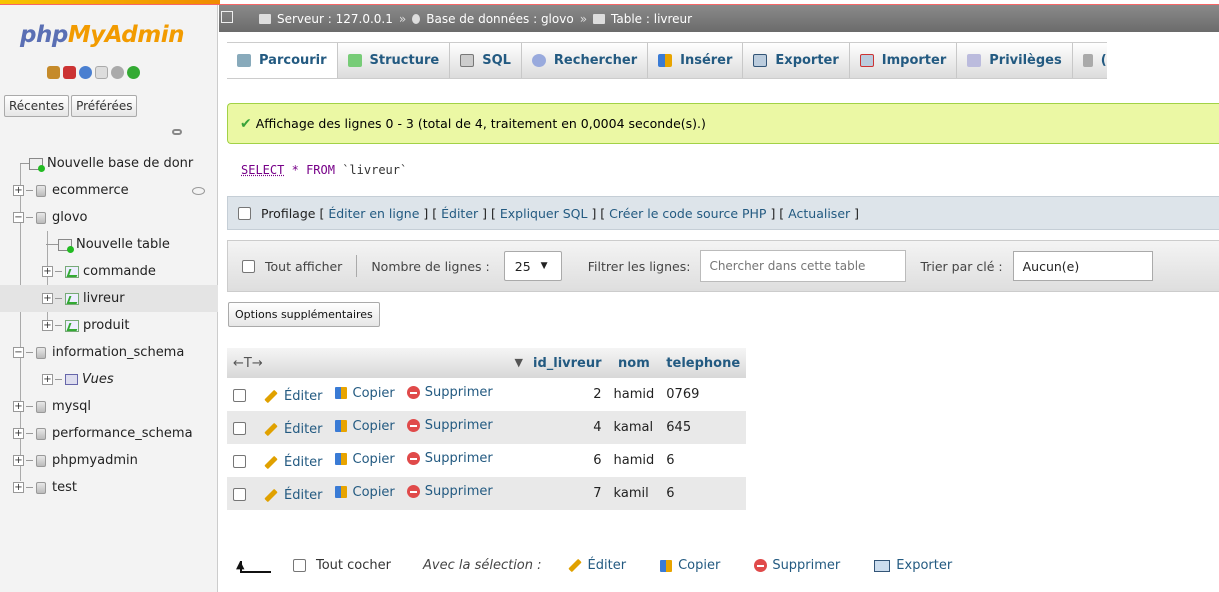 This screenshot has width=1219, height=592. Describe the element at coordinates (373, 213) in the screenshot. I see `edit-inline-link: Éditer en ligne` at that location.